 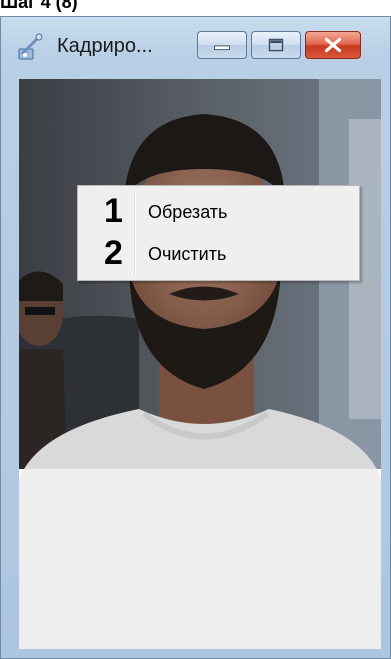 I want to click on menu-item-number: 2, so click(x=113, y=253).